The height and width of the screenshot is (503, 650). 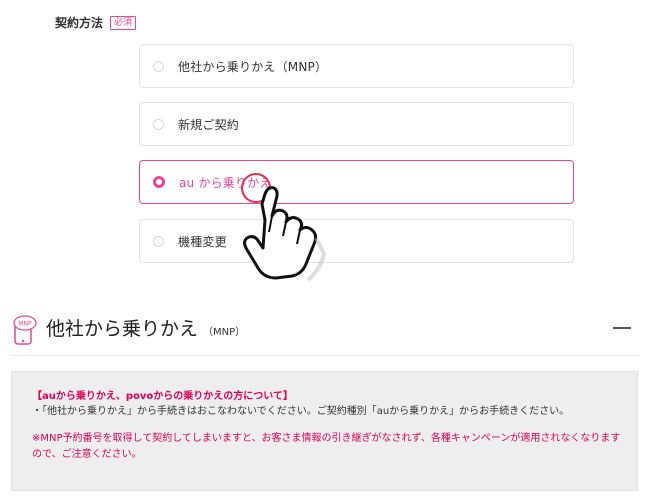 What do you see at coordinates (79, 23) in the screenshot?
I see `contract-method-title: 契約方法` at bounding box center [79, 23].